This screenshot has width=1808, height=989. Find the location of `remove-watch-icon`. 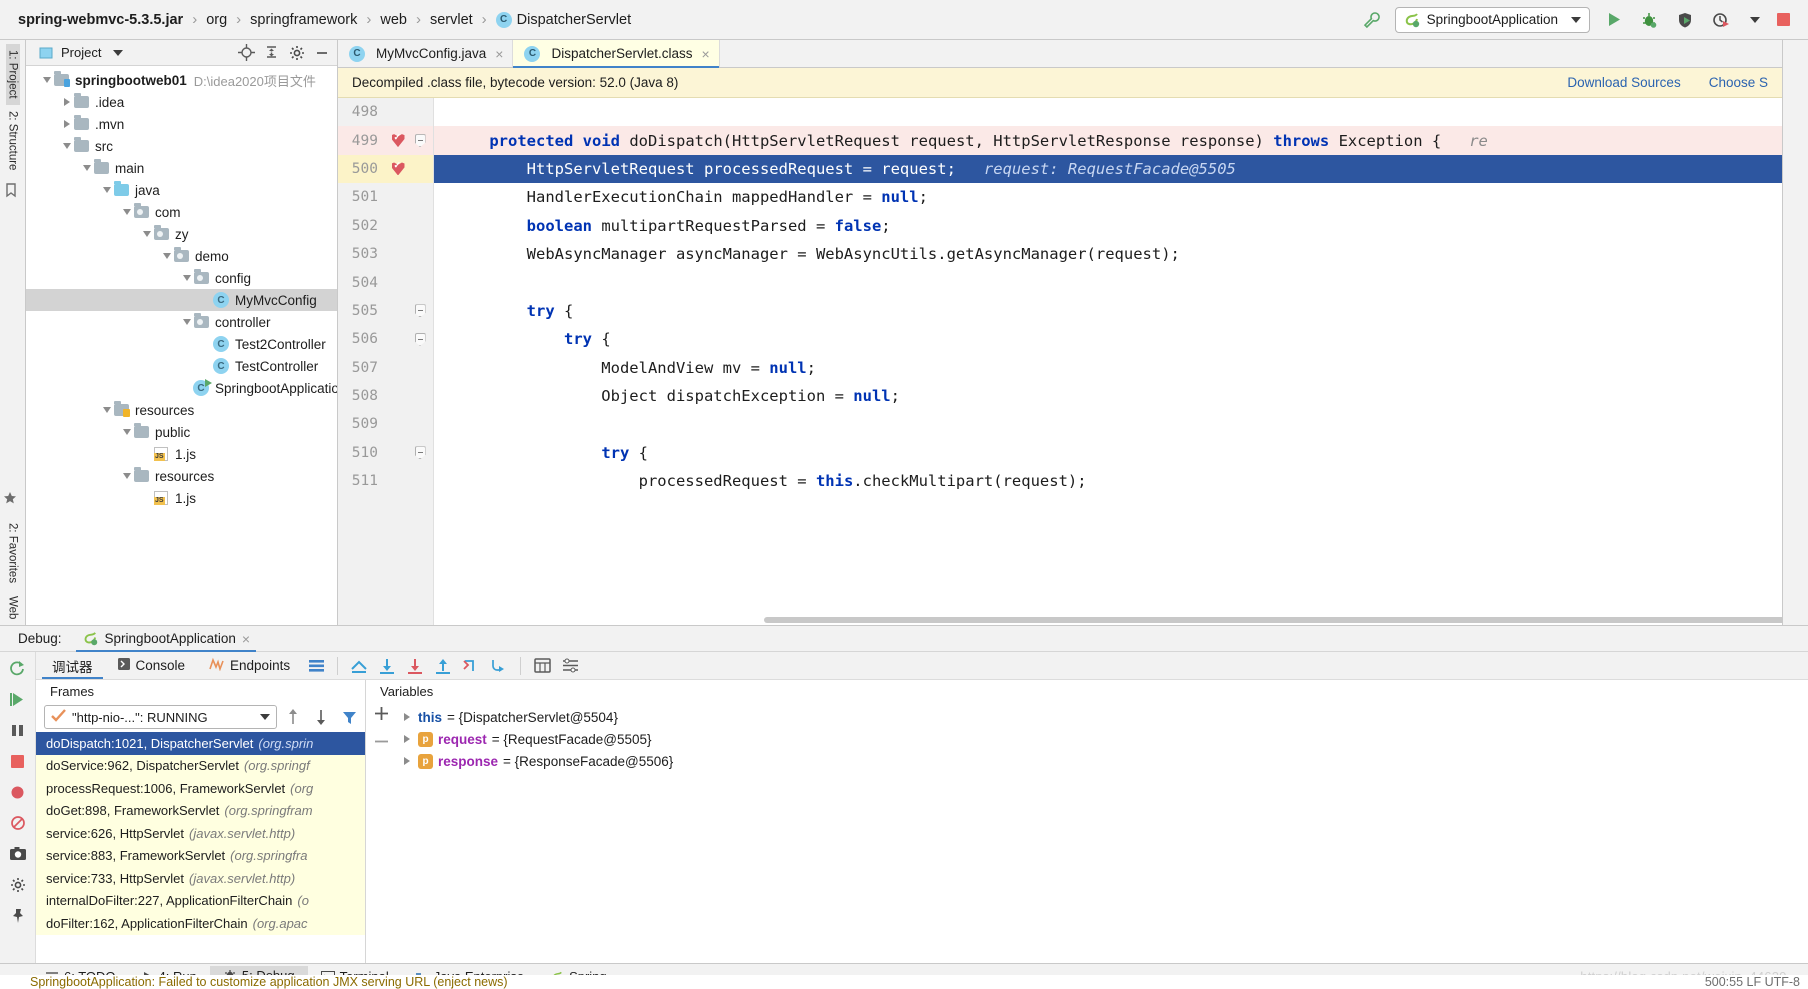

remove-watch-icon is located at coordinates (381, 743).